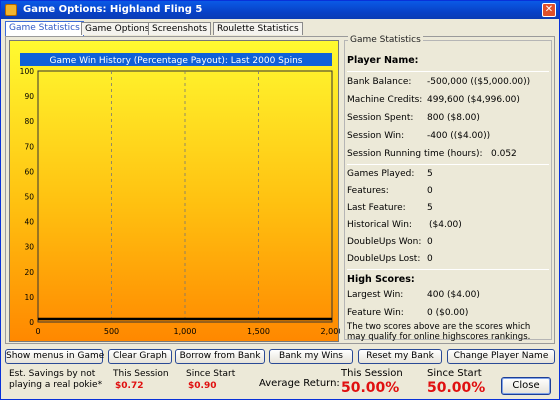  I want to click on close-button: Close, so click(526, 386).